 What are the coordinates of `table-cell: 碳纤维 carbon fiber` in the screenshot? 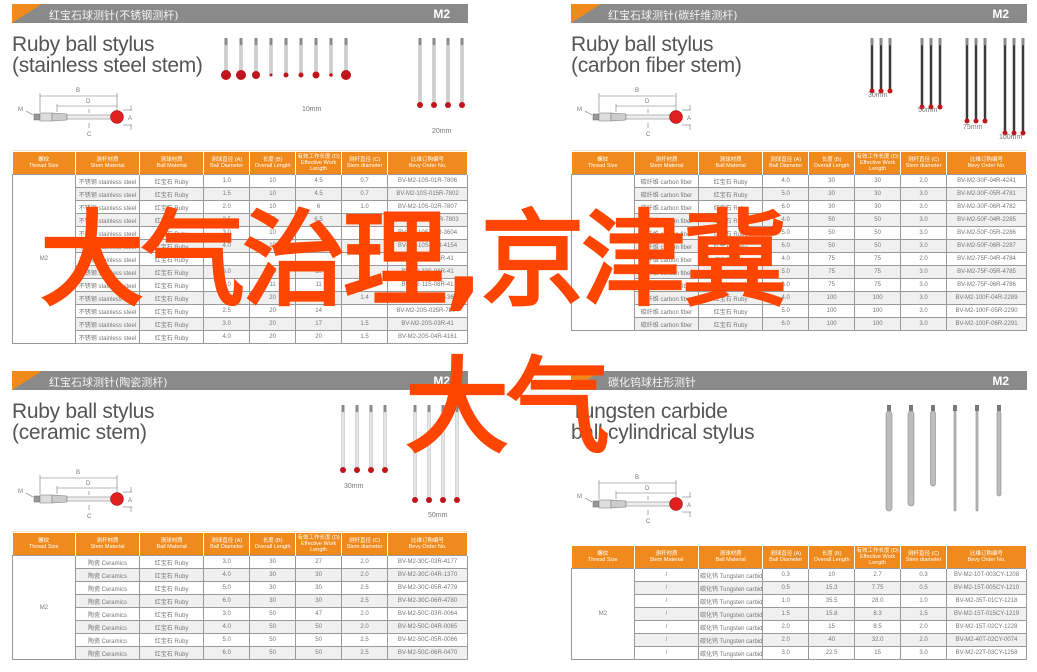 It's located at (666, 285).